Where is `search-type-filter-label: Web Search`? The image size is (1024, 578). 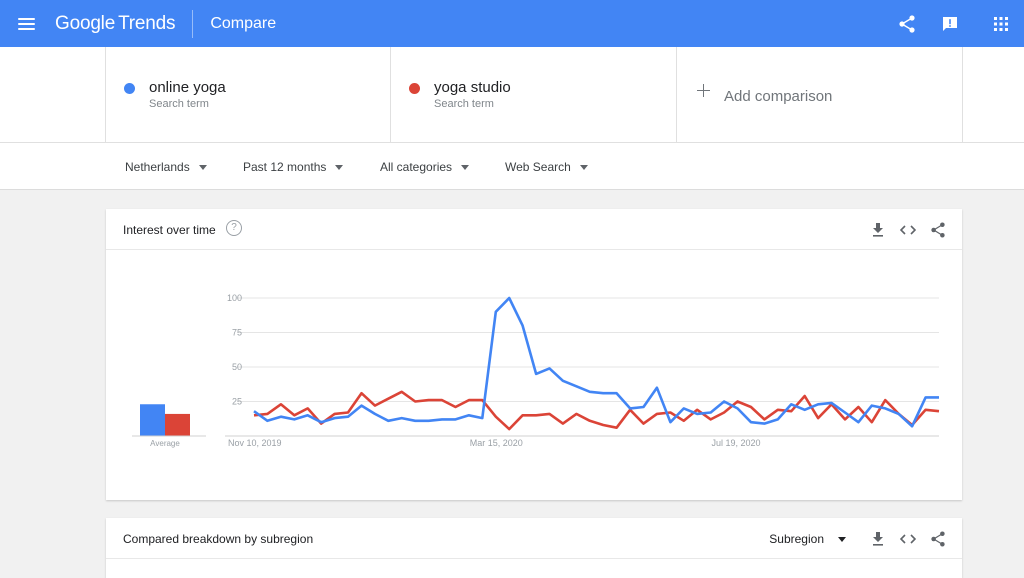
search-type-filter-label: Web Search is located at coordinates (538, 167).